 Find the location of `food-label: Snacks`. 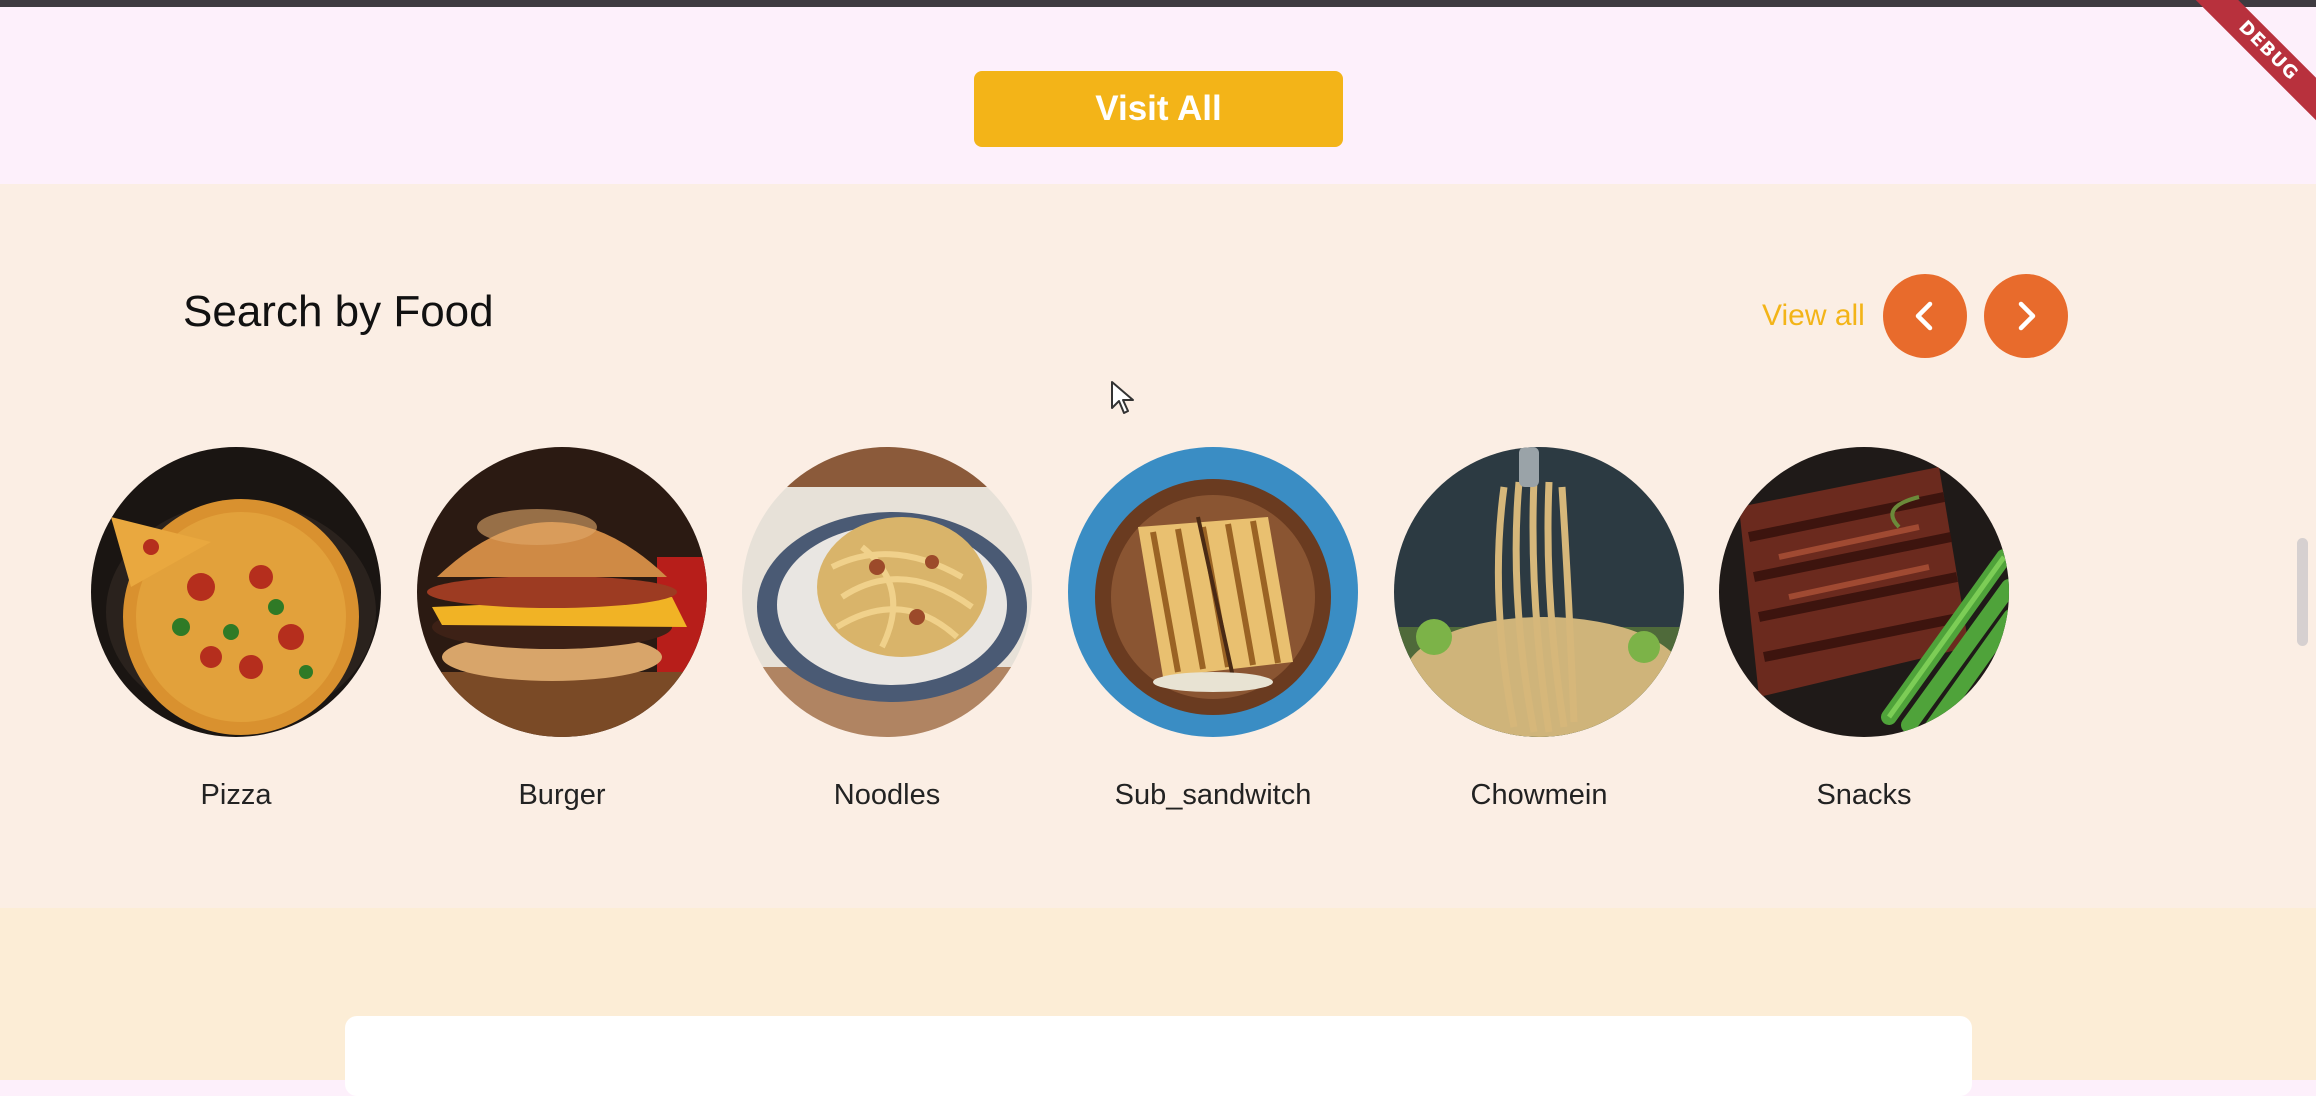

food-label: Snacks is located at coordinates (1864, 795).